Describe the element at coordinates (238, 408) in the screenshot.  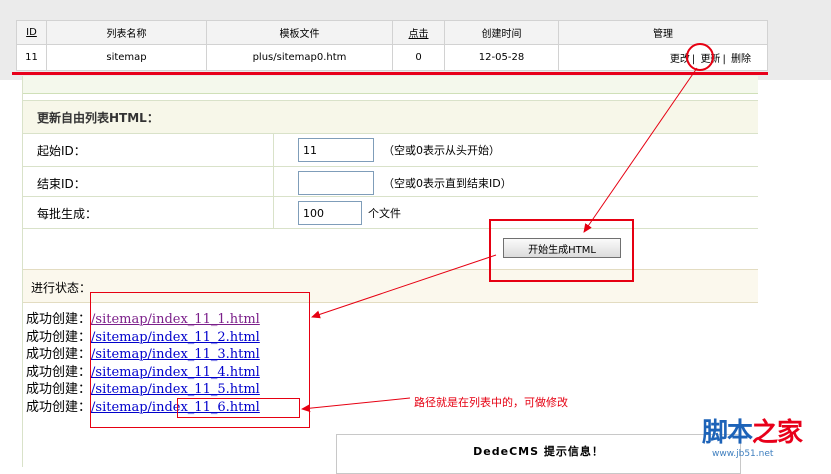
I see `path-highlight-box` at that location.